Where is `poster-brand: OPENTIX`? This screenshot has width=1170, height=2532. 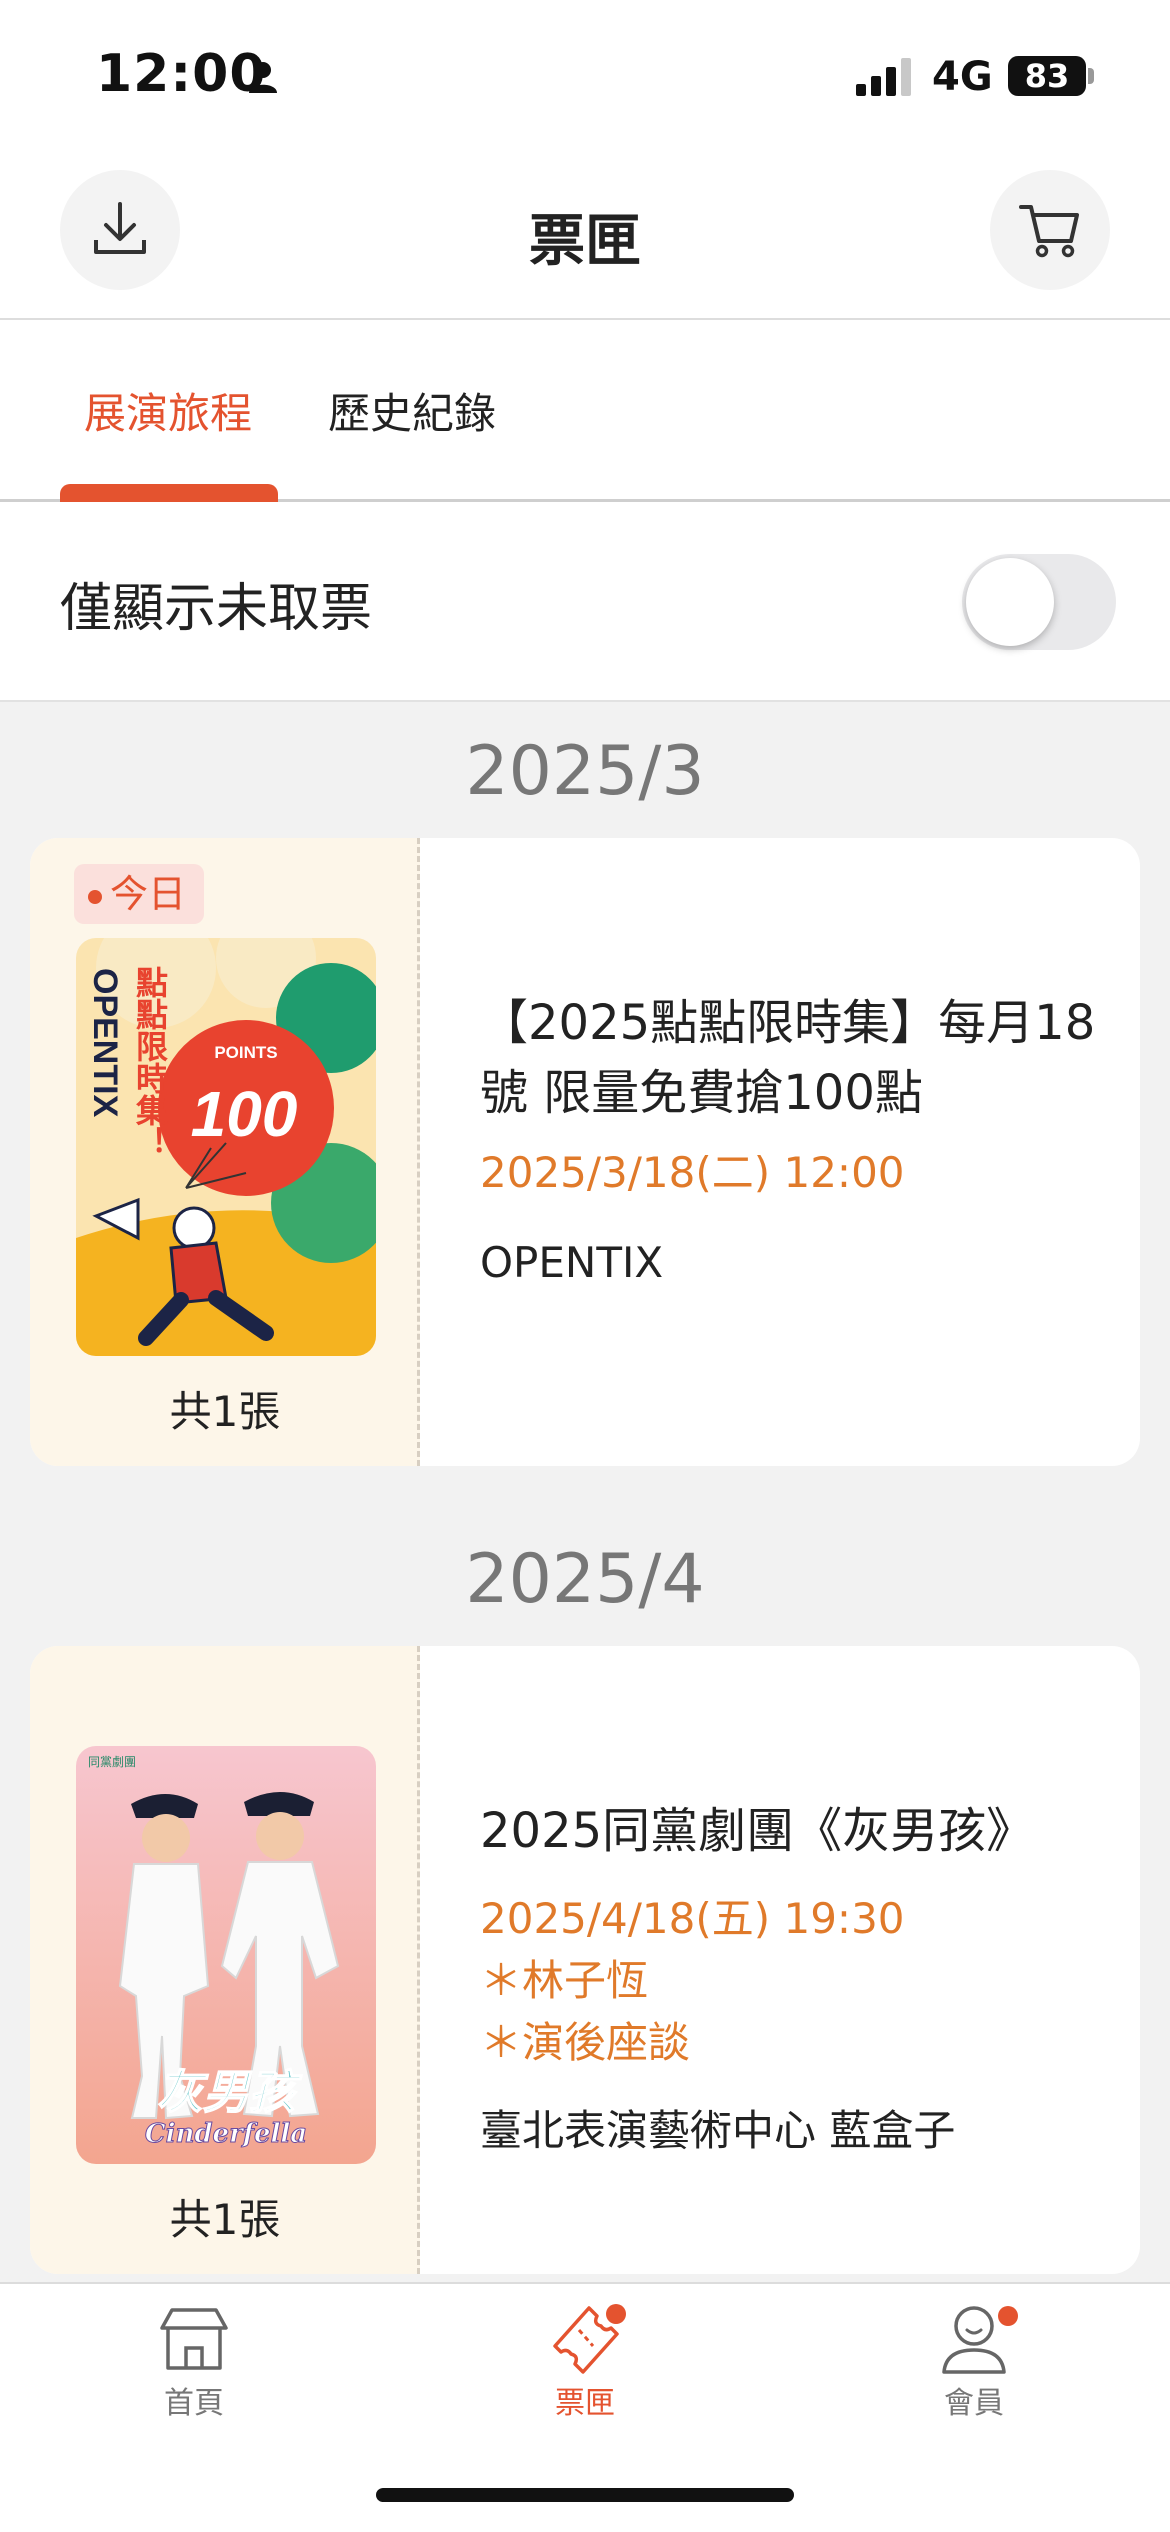
poster-brand: OPENTIX is located at coordinates (105, 1043).